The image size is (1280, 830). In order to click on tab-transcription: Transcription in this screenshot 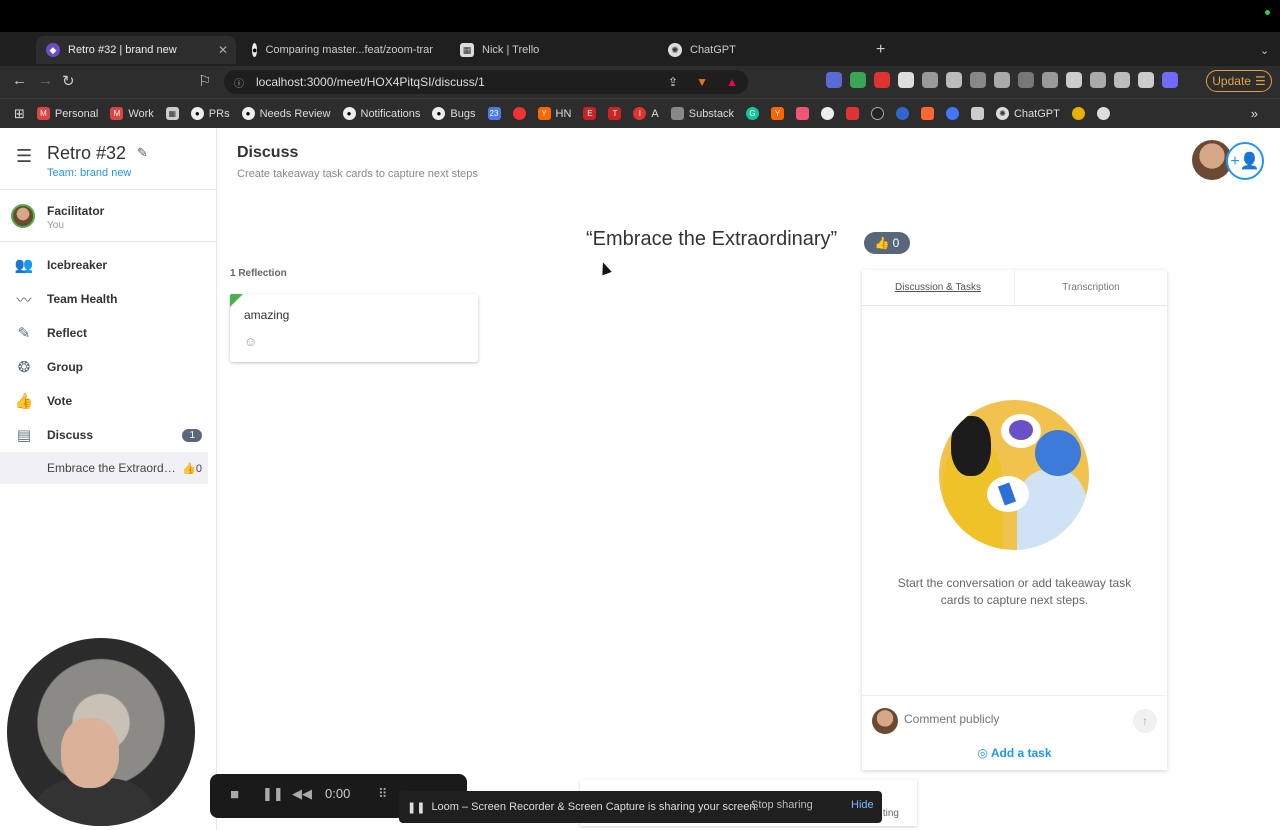, I will do `click(1091, 287)`.